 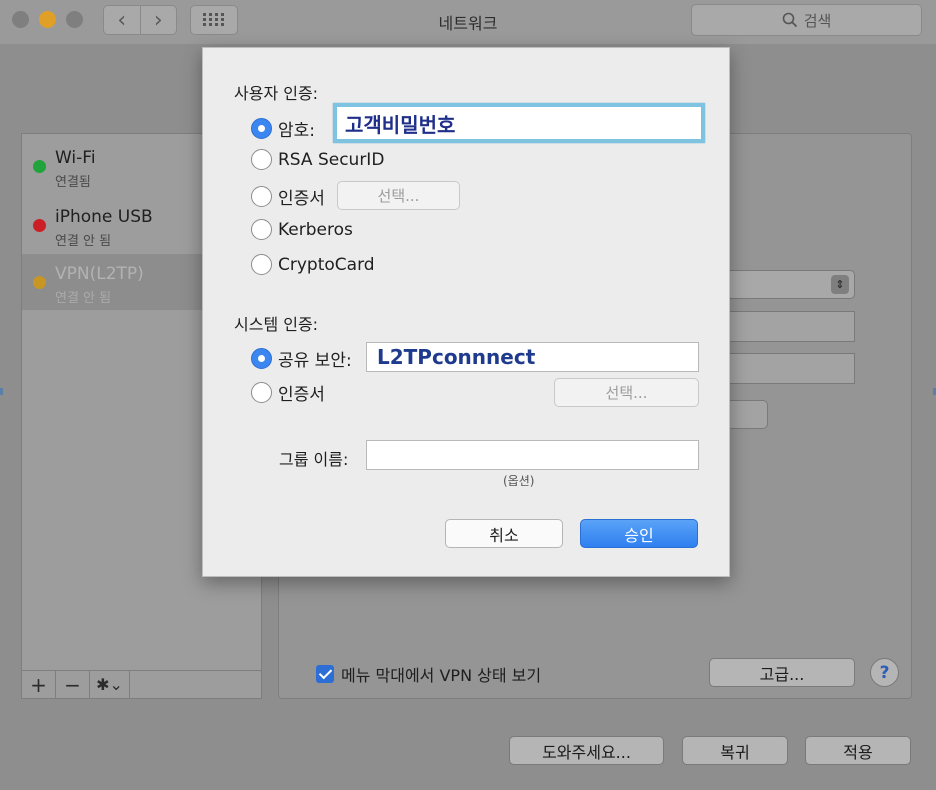 I want to click on cancel-button-label: 취소, so click(x=504, y=535).